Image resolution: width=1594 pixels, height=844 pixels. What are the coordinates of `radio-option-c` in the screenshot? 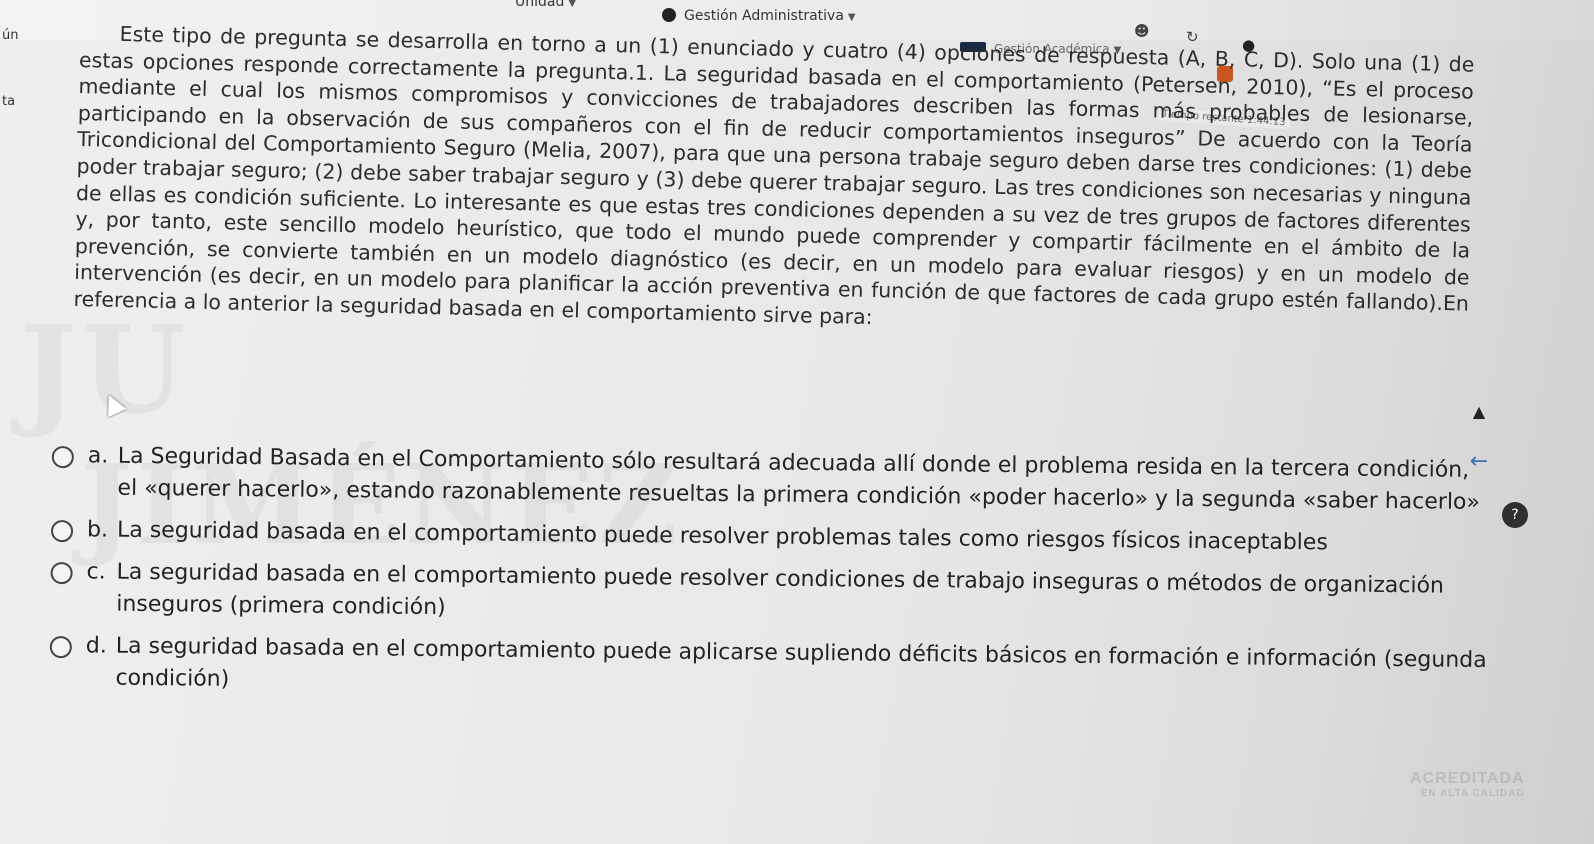 It's located at (61, 573).